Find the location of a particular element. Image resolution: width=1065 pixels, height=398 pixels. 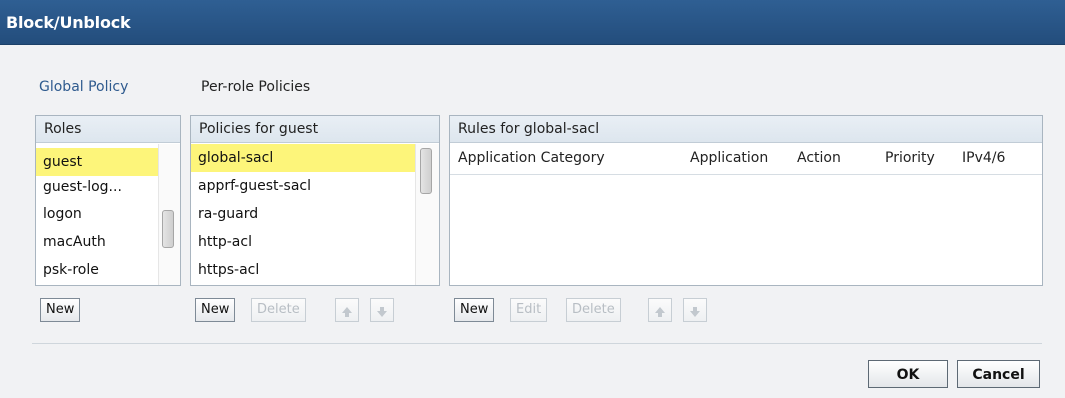

cancel-button: Cancel is located at coordinates (998, 374).